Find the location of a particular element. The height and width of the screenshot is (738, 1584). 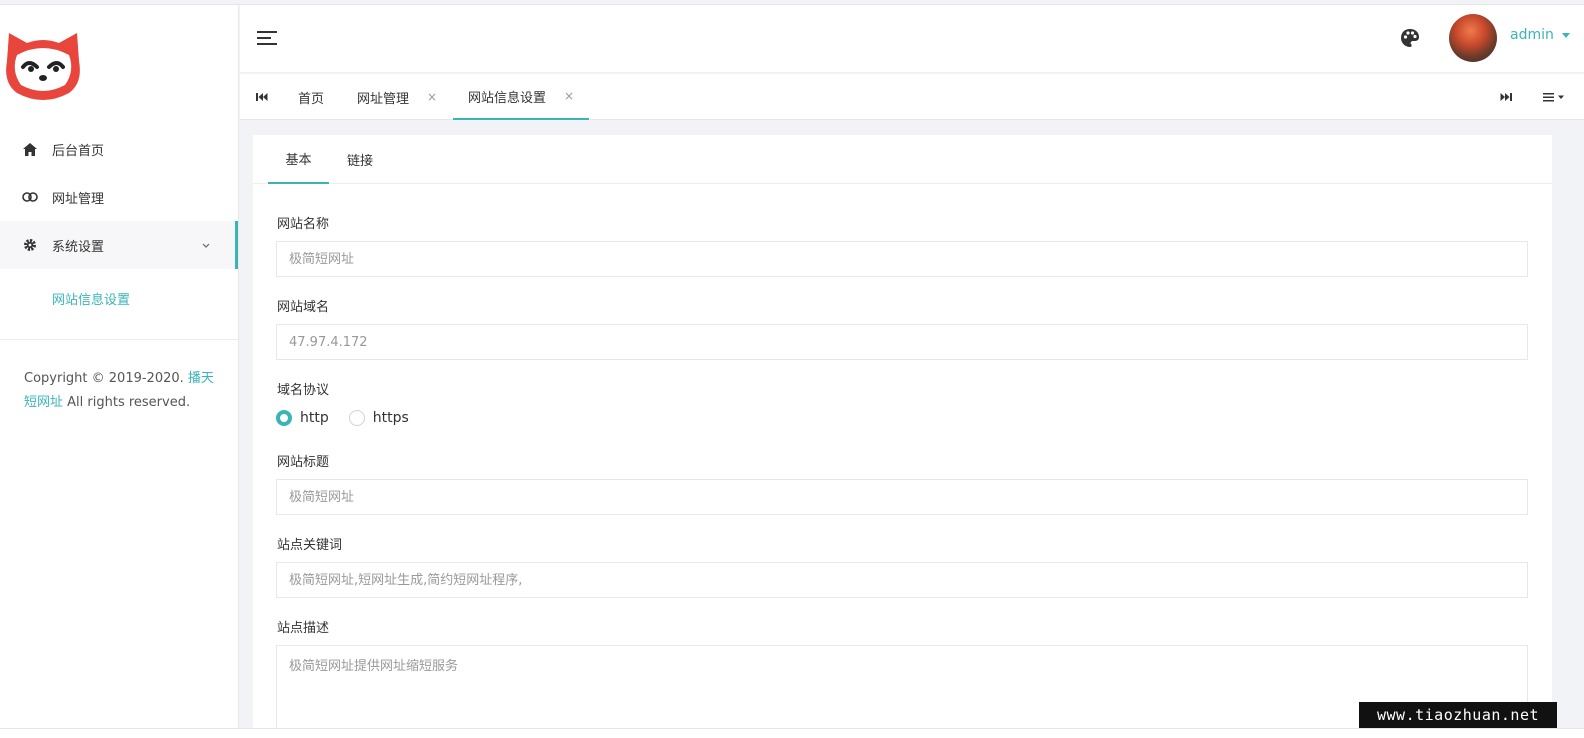

radio-label: https is located at coordinates (390, 418).